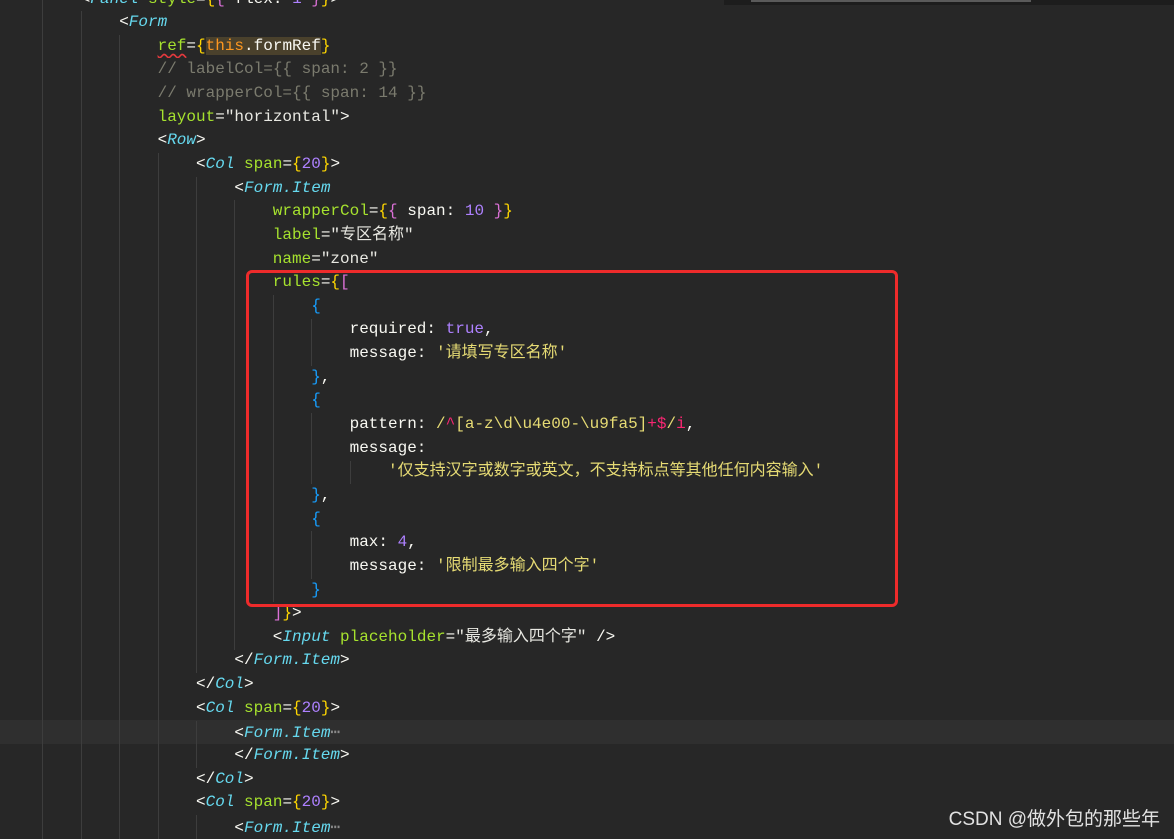 This screenshot has width=1174, height=839. I want to click on code-line: wrapperCol={{ span: 10 }}, so click(587, 212).